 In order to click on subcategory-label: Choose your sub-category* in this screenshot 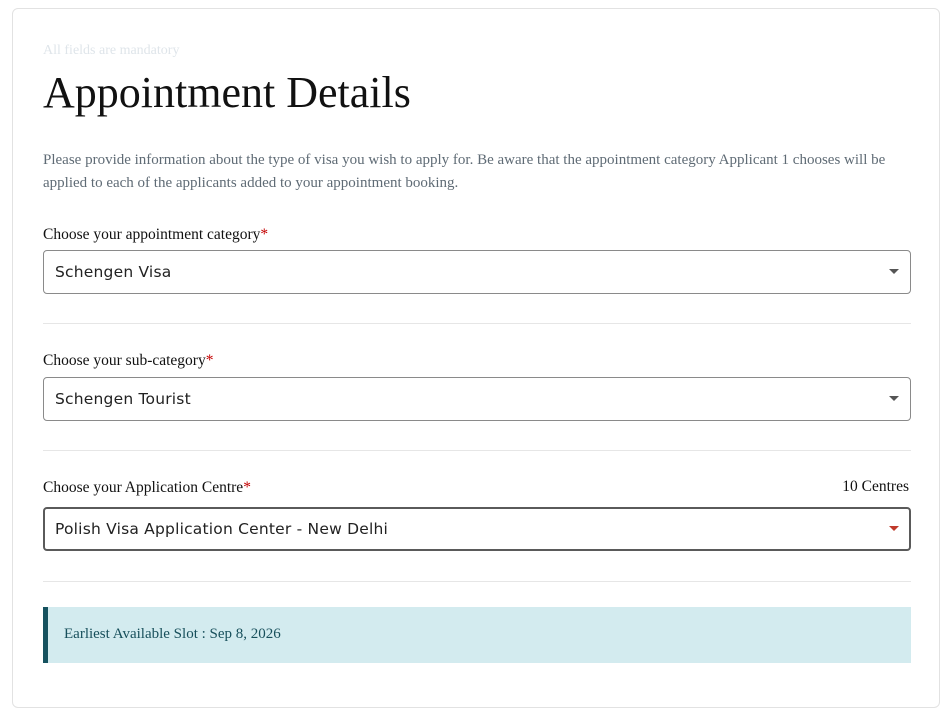, I will do `click(128, 361)`.